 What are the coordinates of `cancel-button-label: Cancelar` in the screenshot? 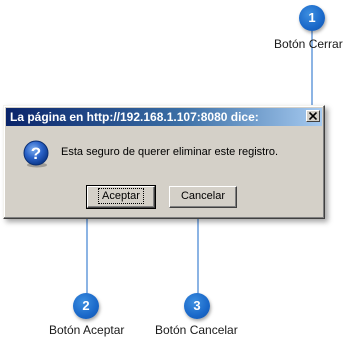 It's located at (203, 196).